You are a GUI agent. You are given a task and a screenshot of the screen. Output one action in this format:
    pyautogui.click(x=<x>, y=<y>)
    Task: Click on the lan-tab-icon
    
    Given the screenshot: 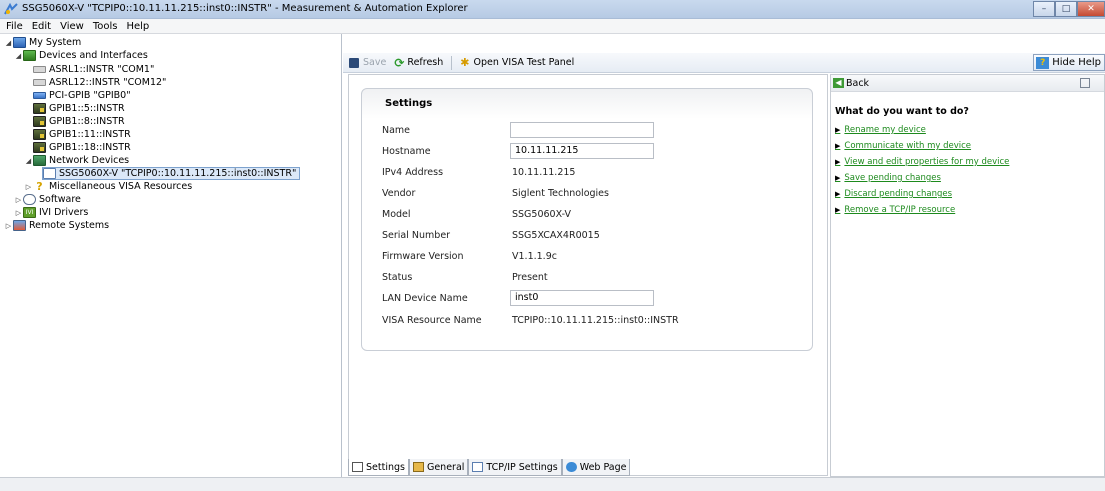 What is the action you would take?
    pyautogui.click(x=478, y=467)
    